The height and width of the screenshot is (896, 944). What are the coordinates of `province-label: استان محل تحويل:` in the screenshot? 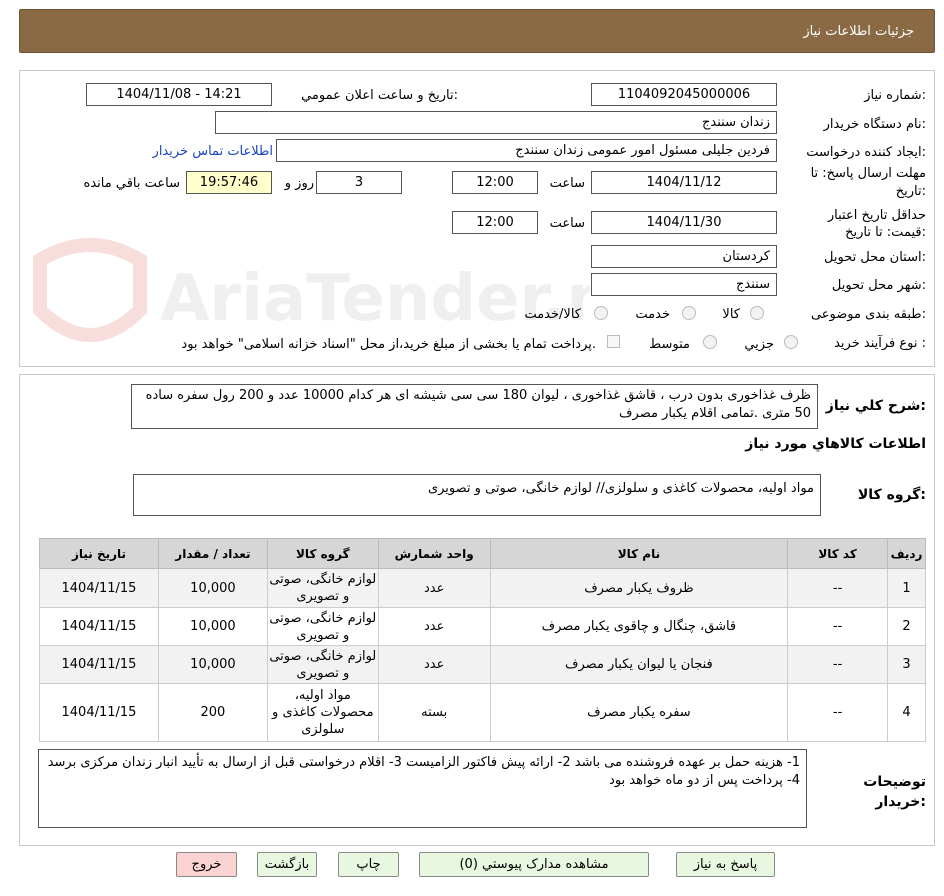 It's located at (875, 257).